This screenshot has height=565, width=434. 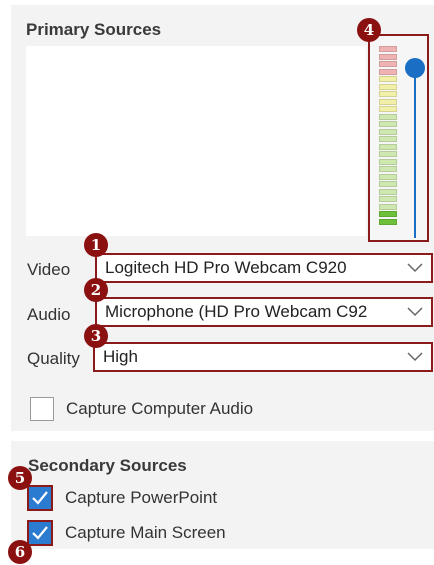 I want to click on audio-source-value: Microphone (HD Pro Webcam C92, so click(x=236, y=311).